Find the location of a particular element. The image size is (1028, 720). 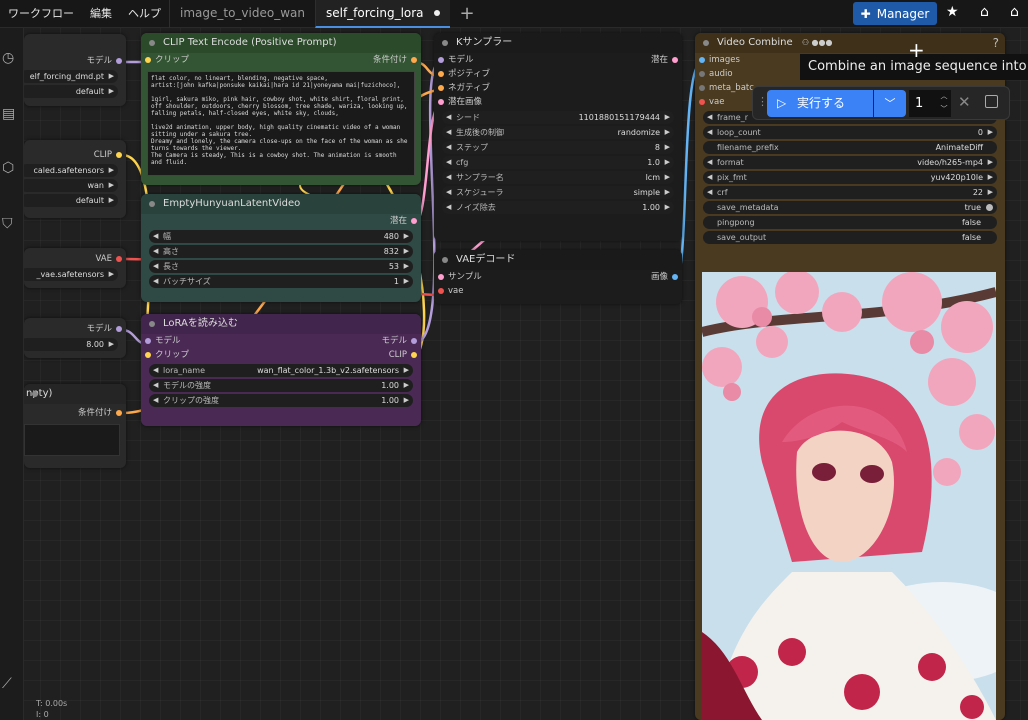

star-icon: ★ is located at coordinates (952, 12).